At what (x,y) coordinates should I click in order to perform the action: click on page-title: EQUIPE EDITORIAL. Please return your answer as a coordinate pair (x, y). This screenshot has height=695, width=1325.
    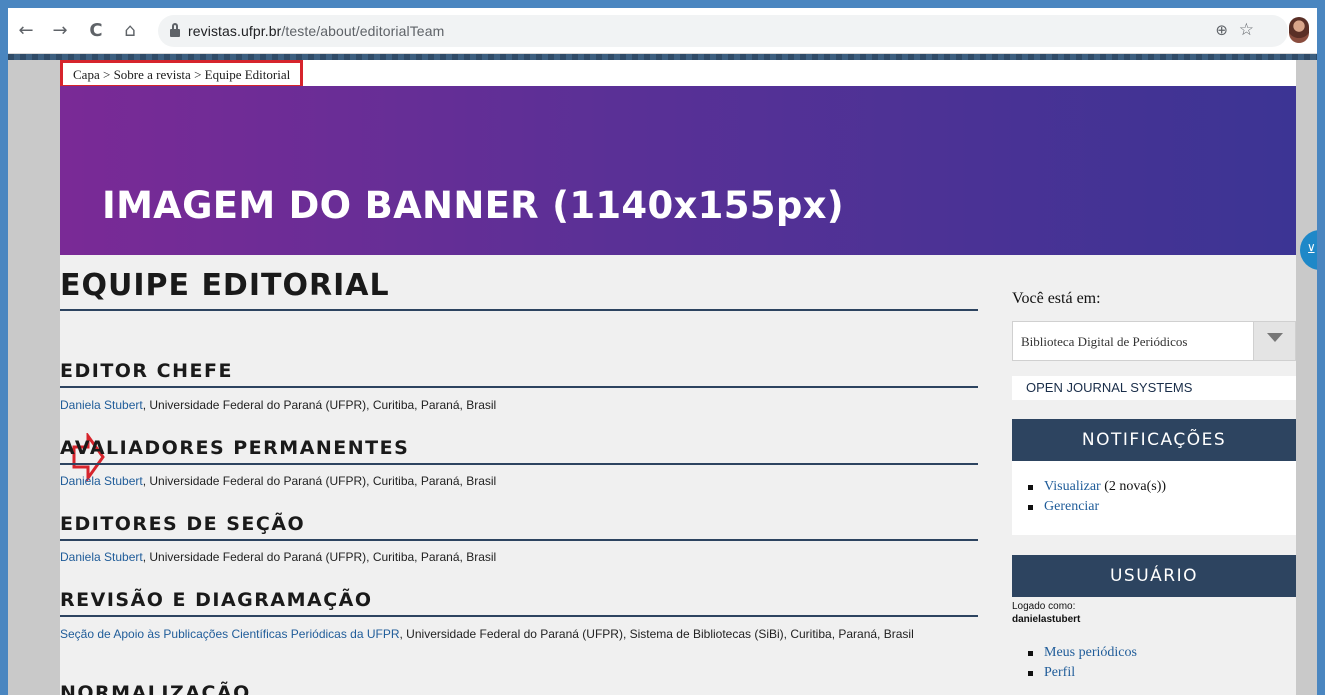
    Looking at the image, I should click on (519, 289).